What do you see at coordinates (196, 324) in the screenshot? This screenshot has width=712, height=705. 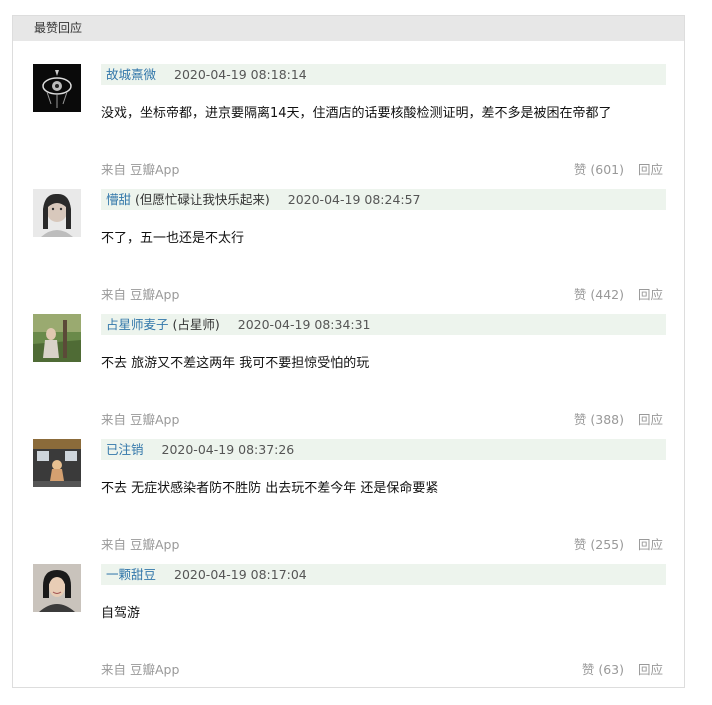 I see `author-signature: (占星师)` at bounding box center [196, 324].